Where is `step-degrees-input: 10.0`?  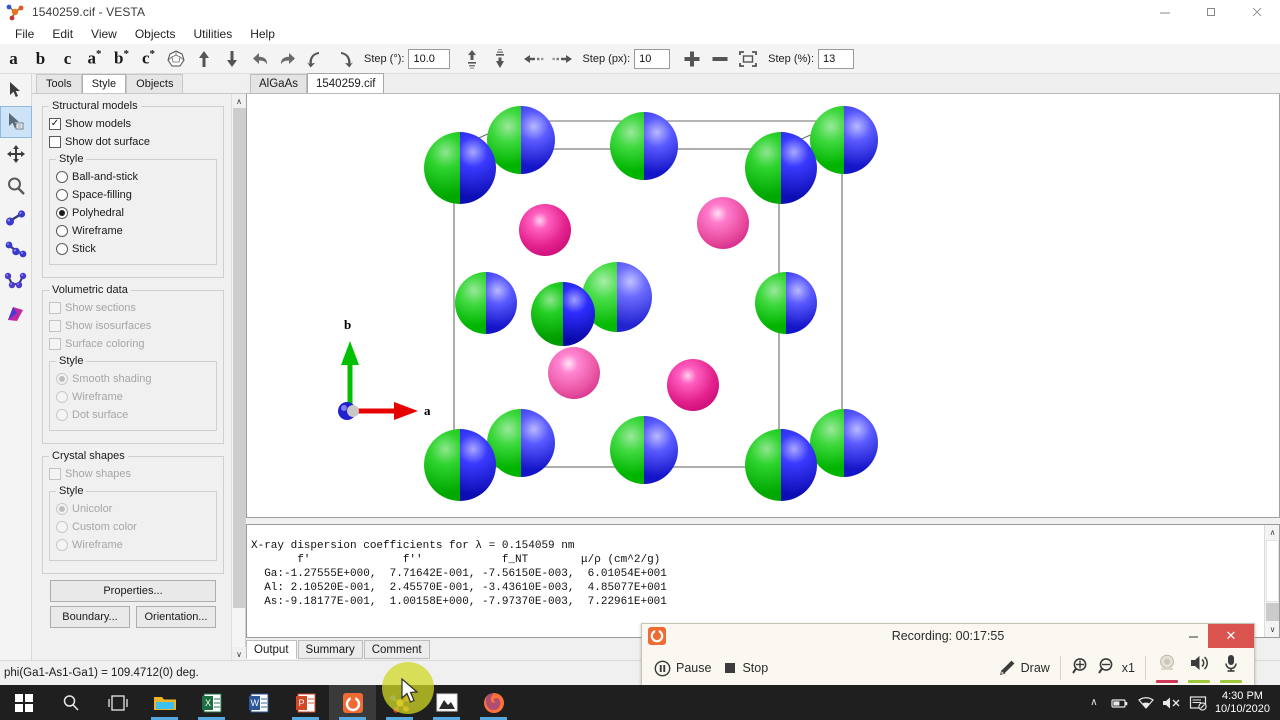
step-degrees-input: 10.0 is located at coordinates (429, 58).